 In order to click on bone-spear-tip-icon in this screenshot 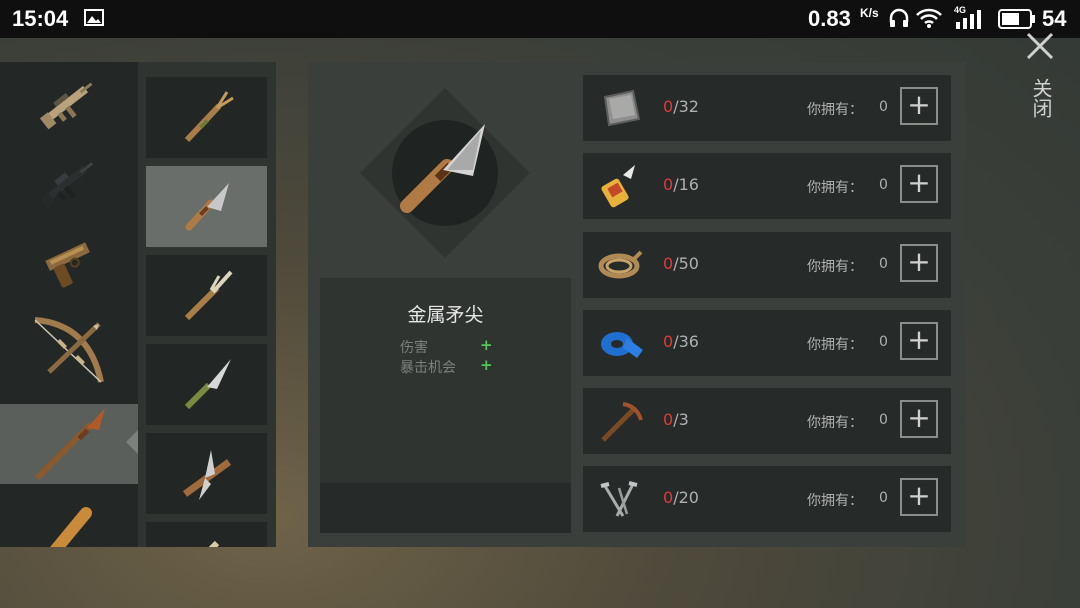, I will do `click(208, 295)`.